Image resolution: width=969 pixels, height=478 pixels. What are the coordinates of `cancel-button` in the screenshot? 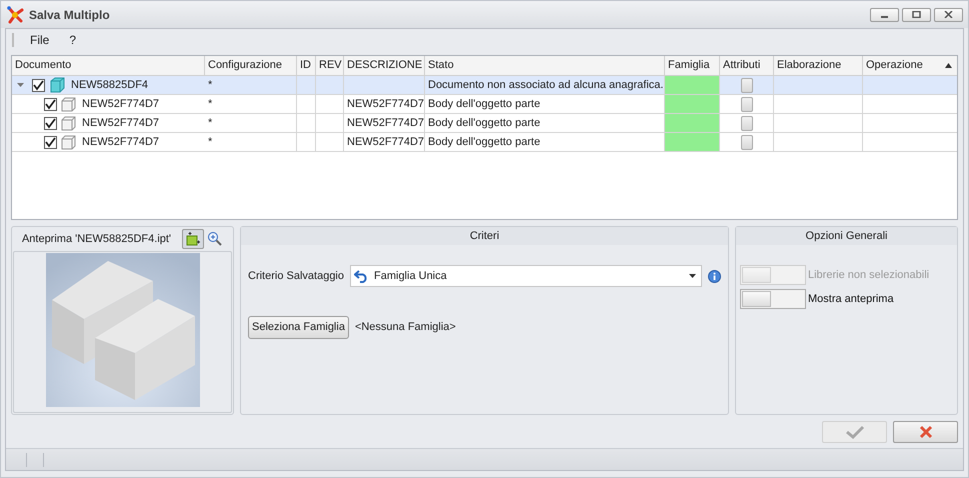 It's located at (925, 432).